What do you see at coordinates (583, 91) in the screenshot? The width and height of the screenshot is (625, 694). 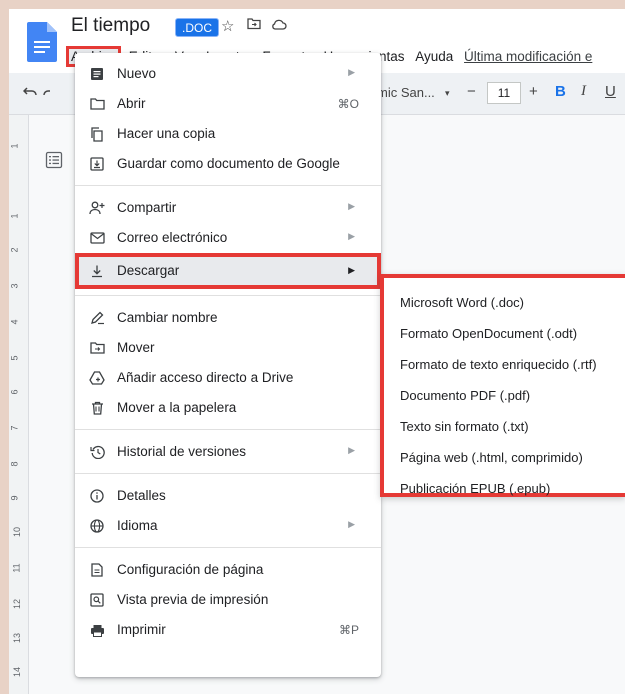 I see `italic-button: I` at bounding box center [583, 91].